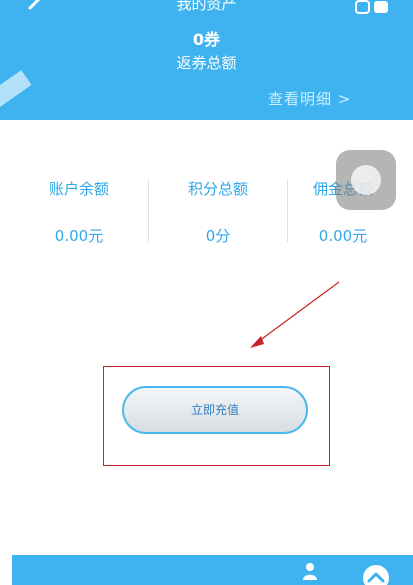 This screenshot has width=413, height=585. I want to click on divider, so click(148, 211).